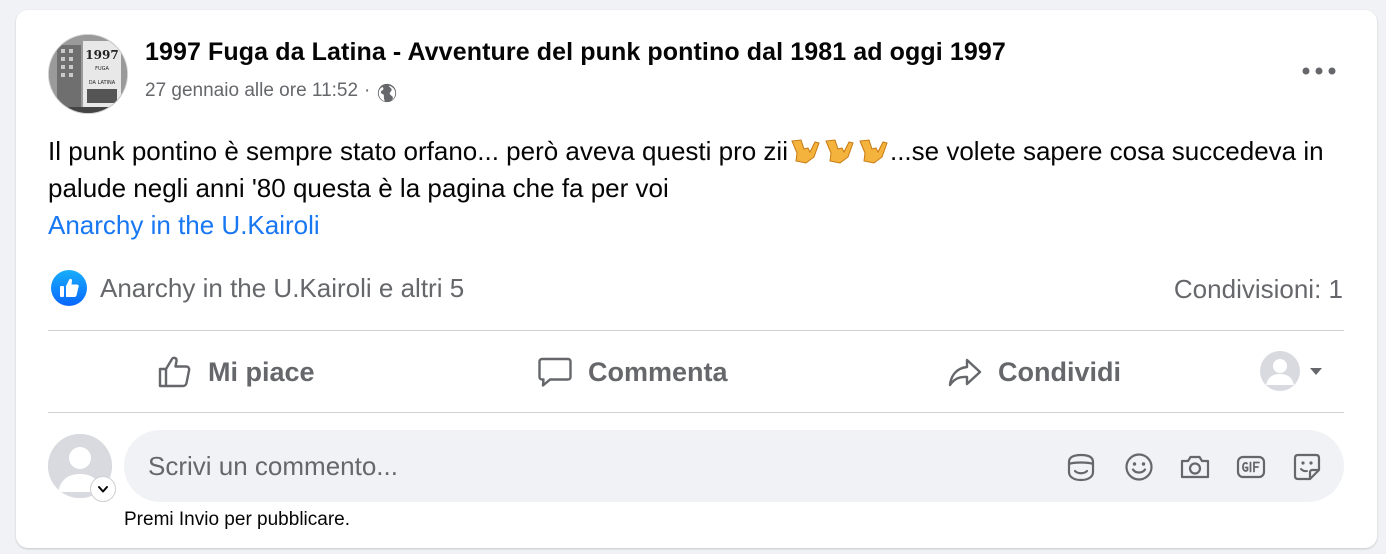 This screenshot has width=1386, height=554. I want to click on profile-avatar-icon, so click(1280, 371).